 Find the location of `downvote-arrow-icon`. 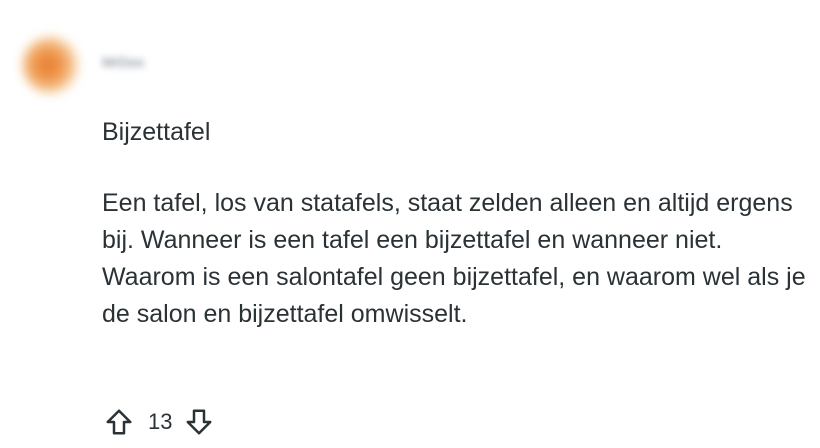

downvote-arrow-icon is located at coordinates (199, 422).